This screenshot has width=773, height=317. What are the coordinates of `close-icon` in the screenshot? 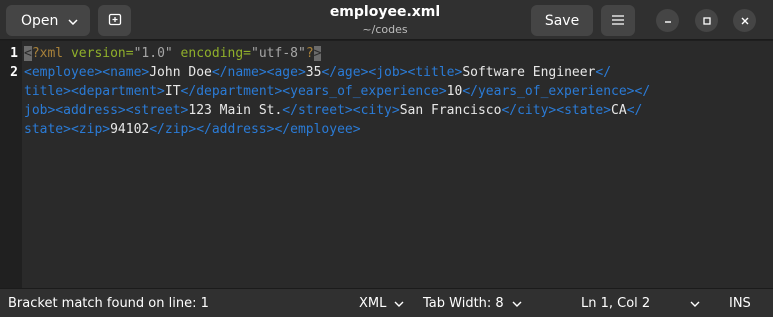 It's located at (745, 20).